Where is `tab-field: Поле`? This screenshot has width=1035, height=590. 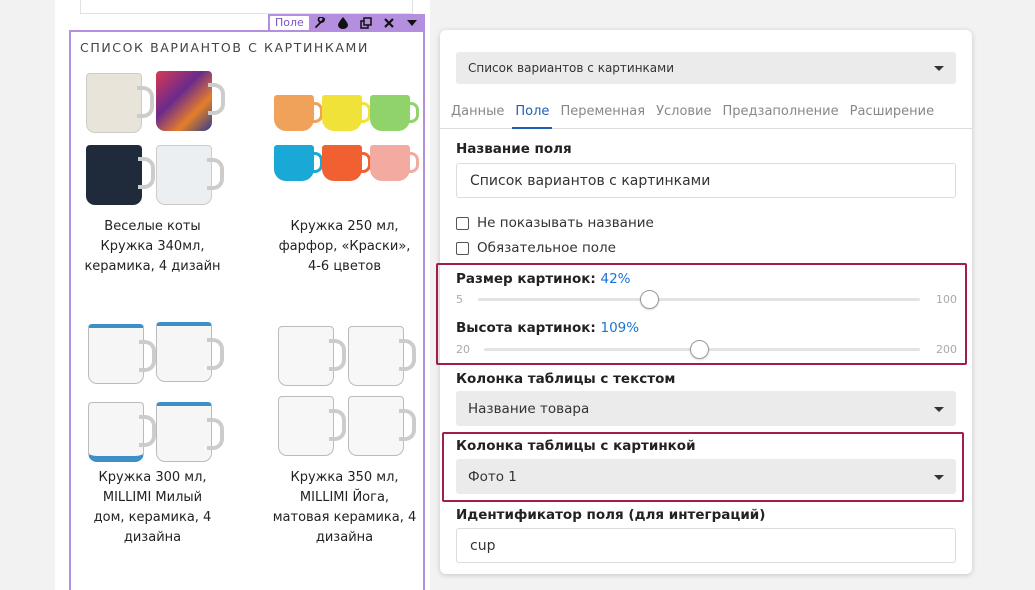
tab-field: Поле is located at coordinates (532, 114).